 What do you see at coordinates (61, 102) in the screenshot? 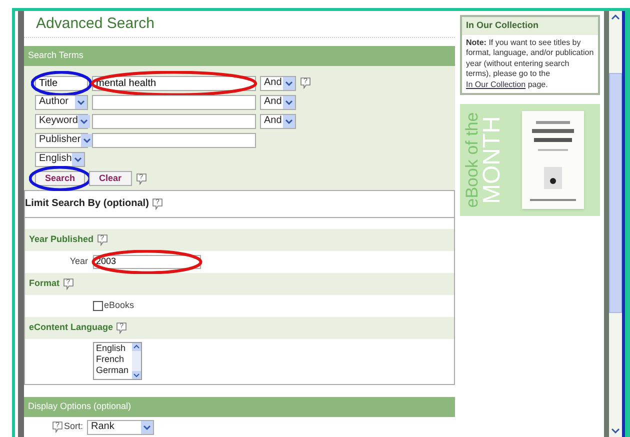
I see `field-select: Author` at bounding box center [61, 102].